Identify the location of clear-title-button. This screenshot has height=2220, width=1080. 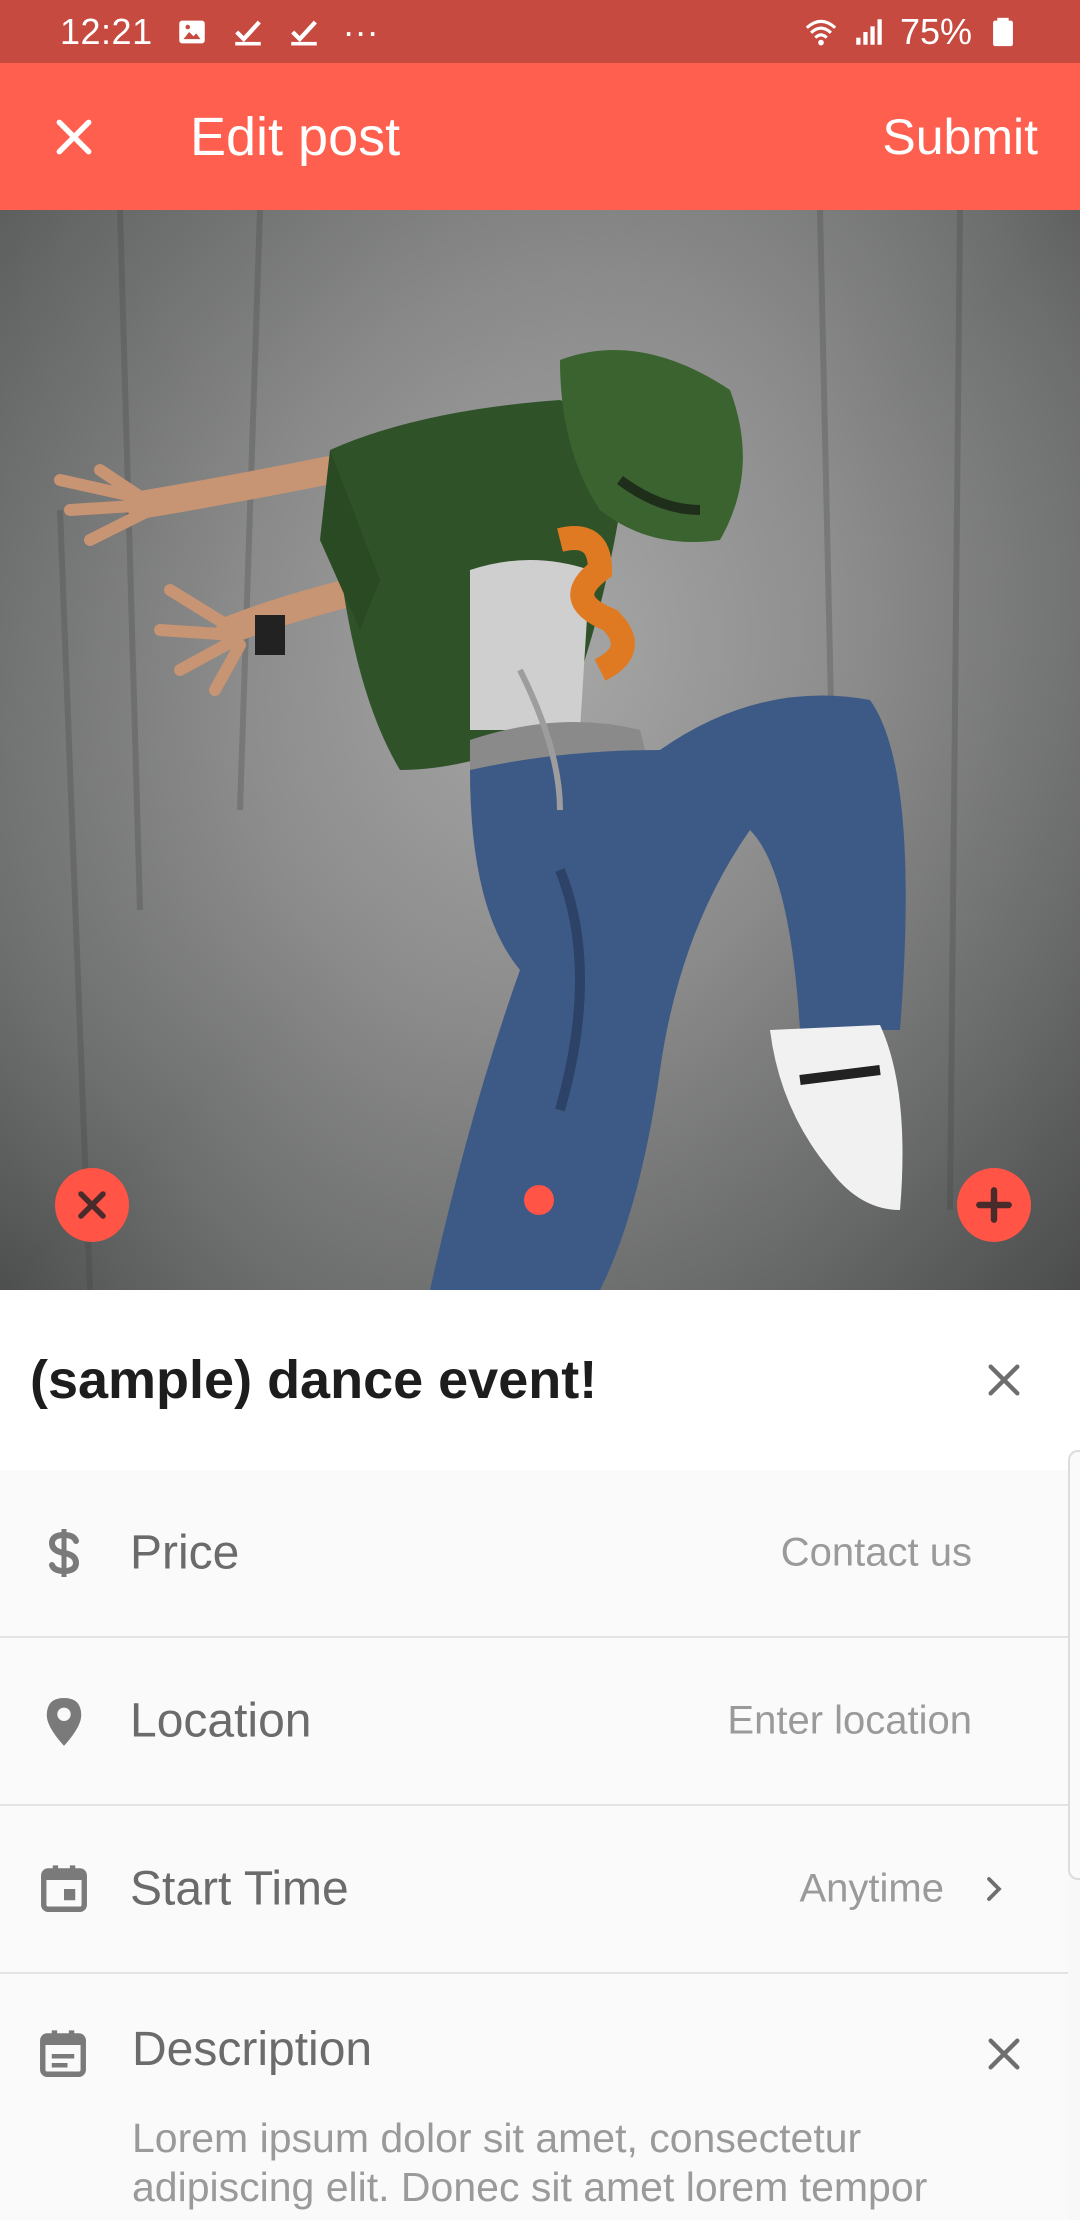
(1004, 1380).